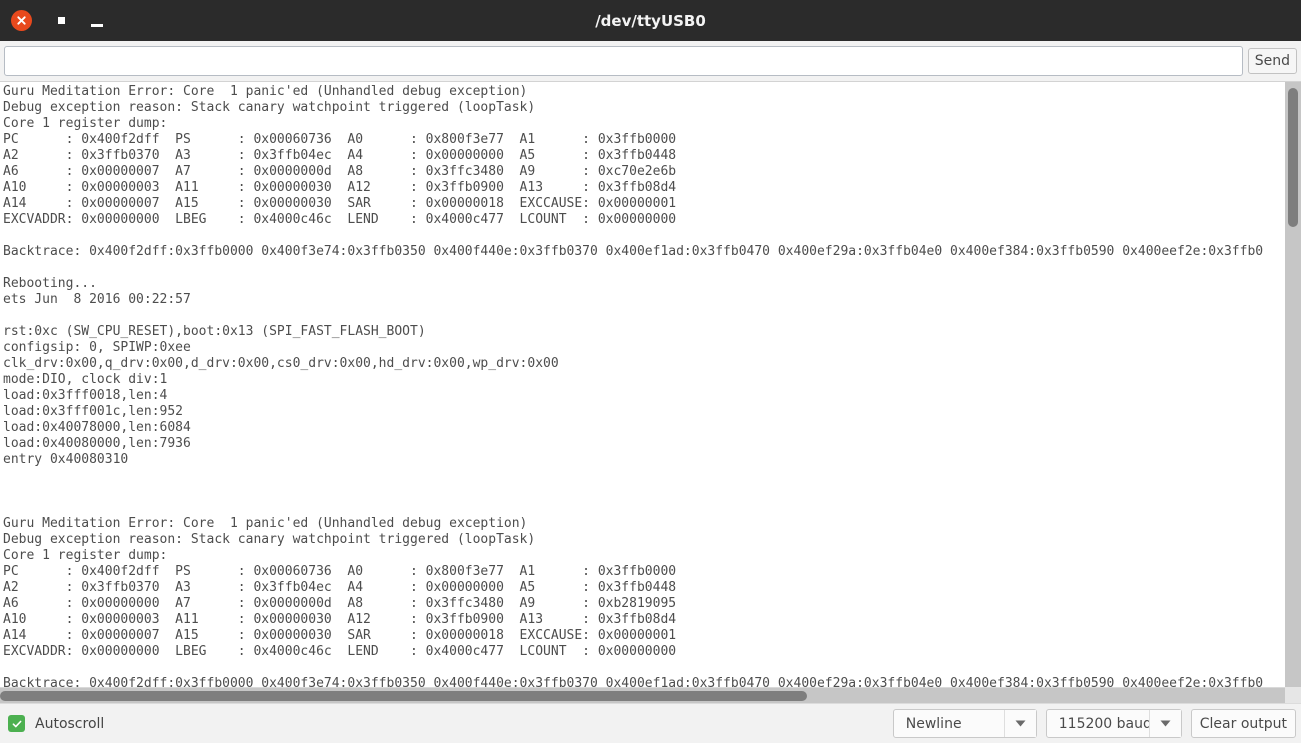  Describe the element at coordinates (1293, 384) in the screenshot. I see `vertical-scrollbar` at that location.